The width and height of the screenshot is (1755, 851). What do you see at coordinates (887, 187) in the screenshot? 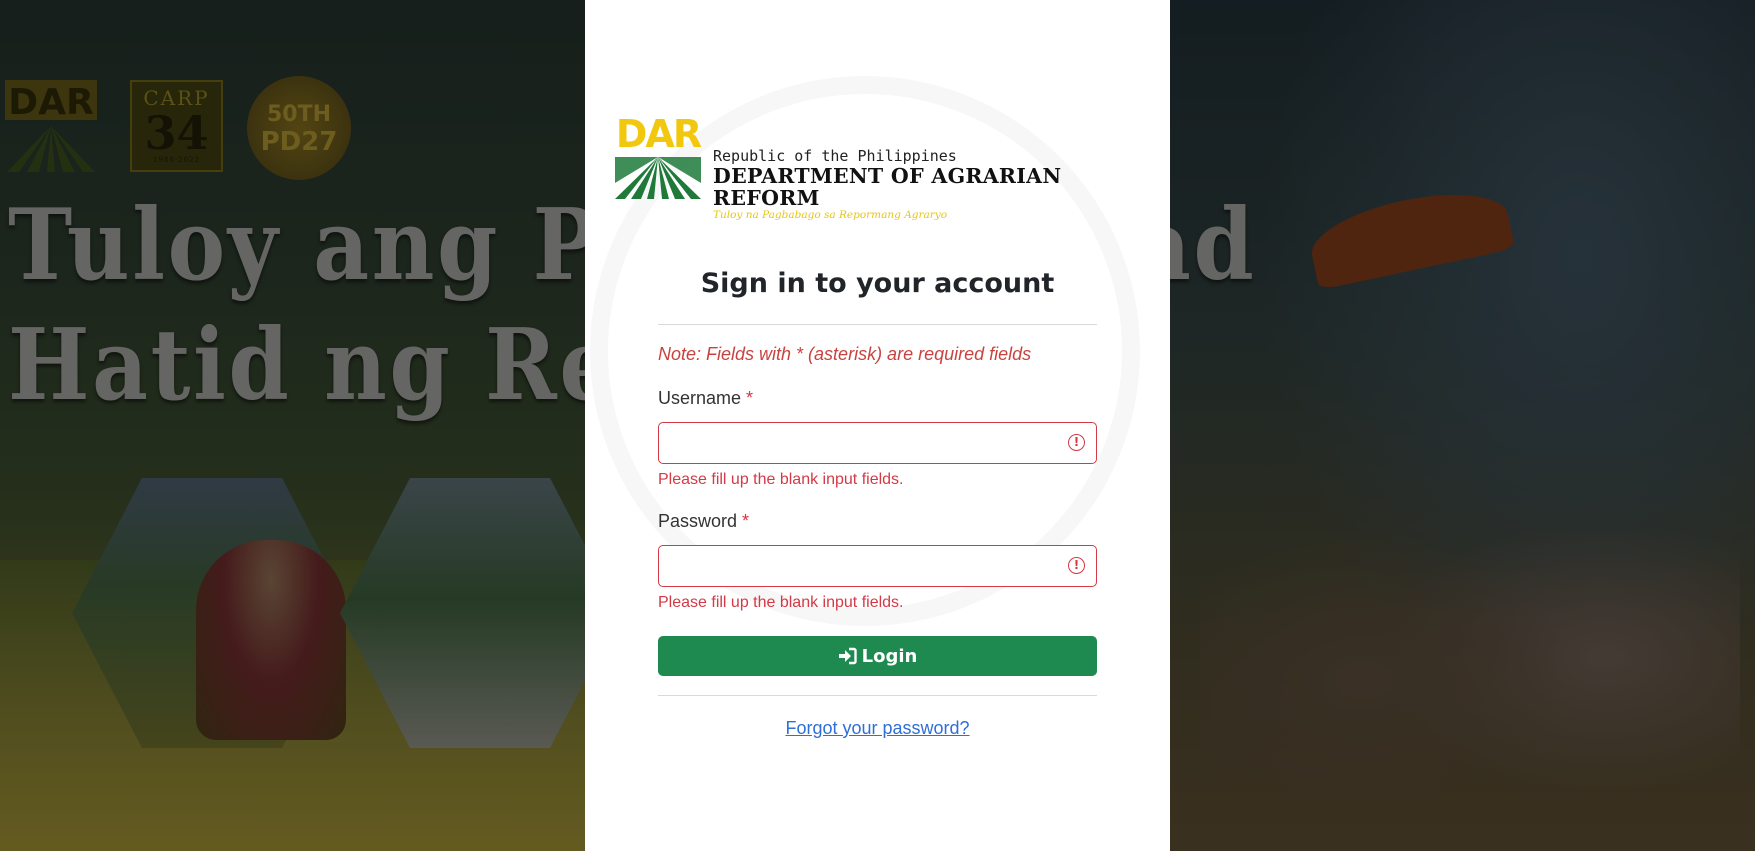
I see `department-name: DEPARTMENT OF AGRARIAN REFORM` at bounding box center [887, 187].